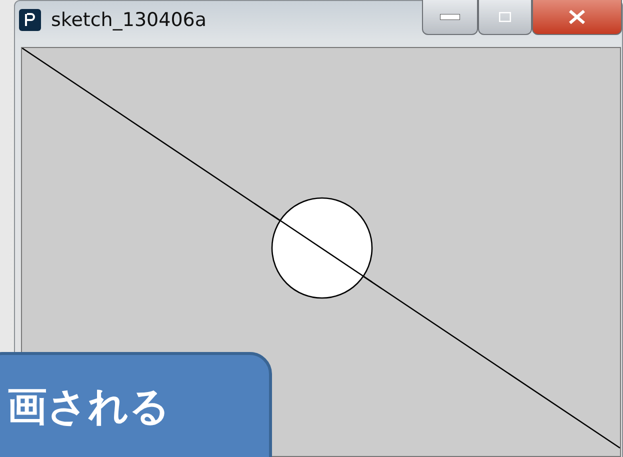 This screenshot has width=623, height=457. I want to click on close-icon, so click(577, 17).